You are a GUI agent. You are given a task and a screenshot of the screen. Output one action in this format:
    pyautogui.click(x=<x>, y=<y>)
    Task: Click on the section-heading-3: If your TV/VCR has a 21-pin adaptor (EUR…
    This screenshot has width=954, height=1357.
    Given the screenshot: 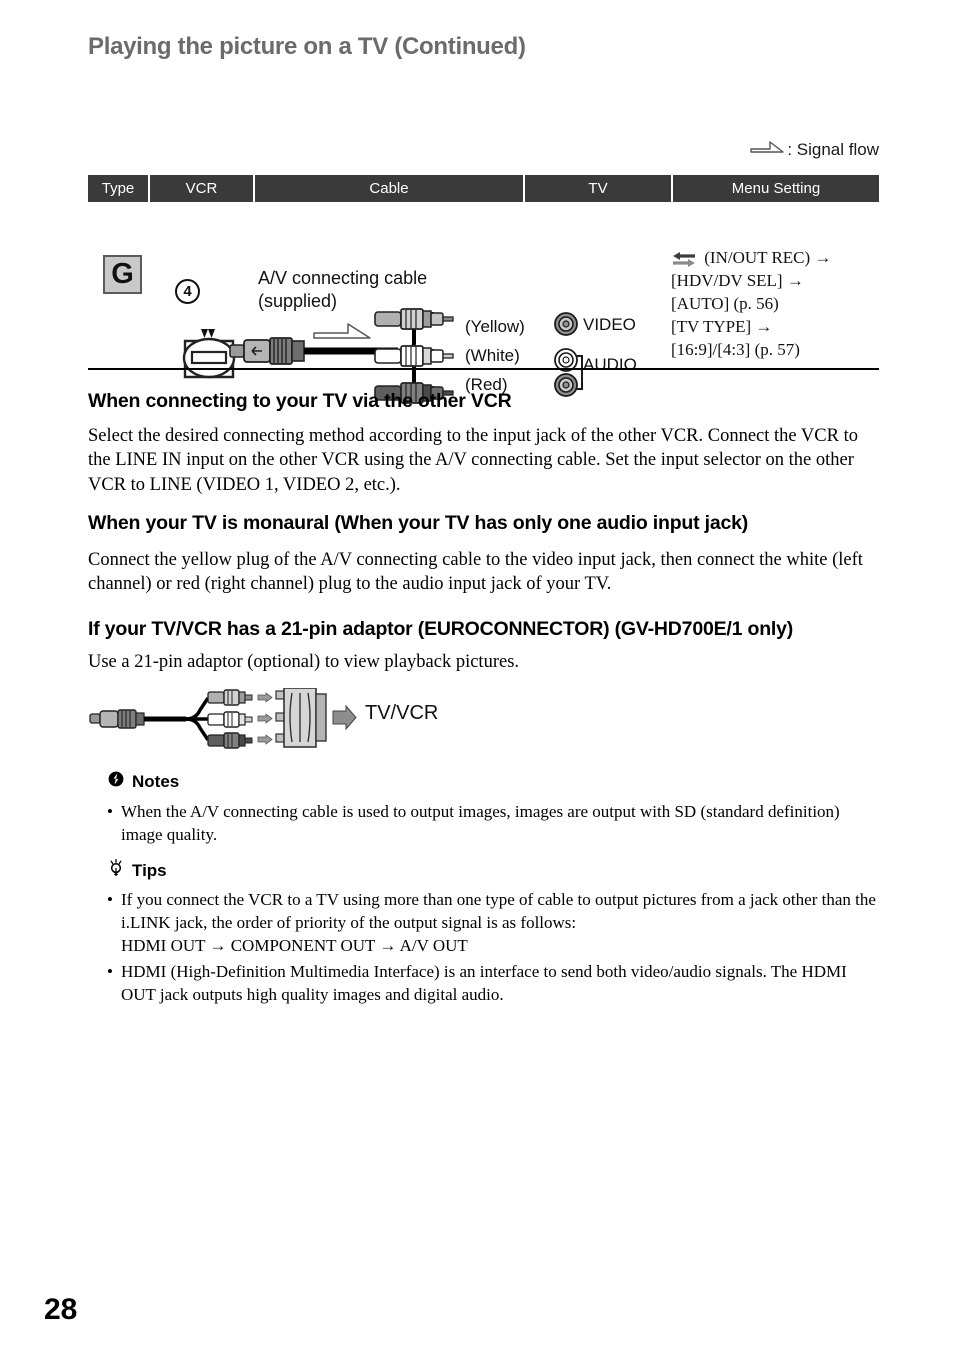 What is the action you would take?
    pyautogui.click(x=441, y=629)
    